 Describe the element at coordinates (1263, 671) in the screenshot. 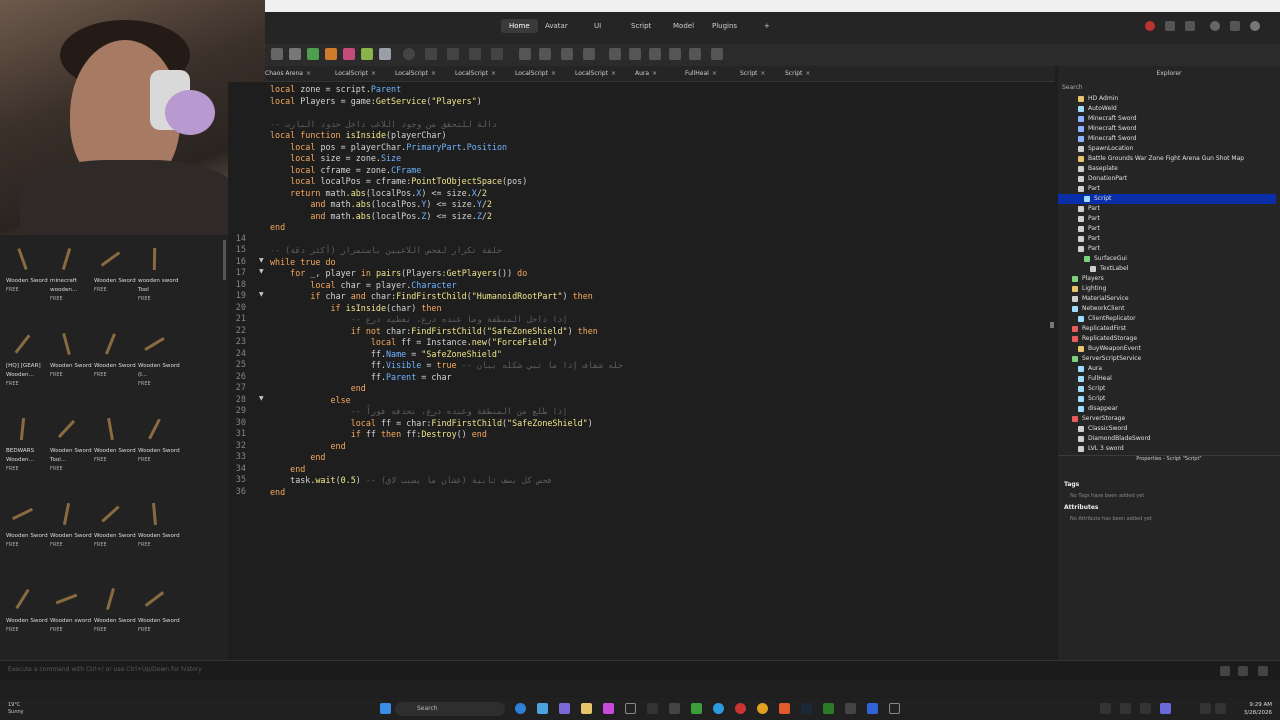

I see `run-icon` at that location.